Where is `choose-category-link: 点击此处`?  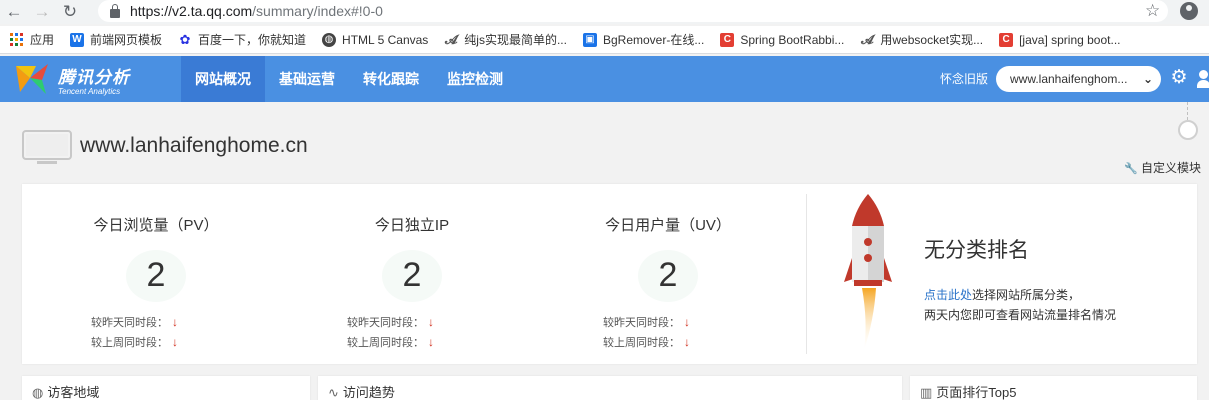 choose-category-link: 点击此处 is located at coordinates (948, 295).